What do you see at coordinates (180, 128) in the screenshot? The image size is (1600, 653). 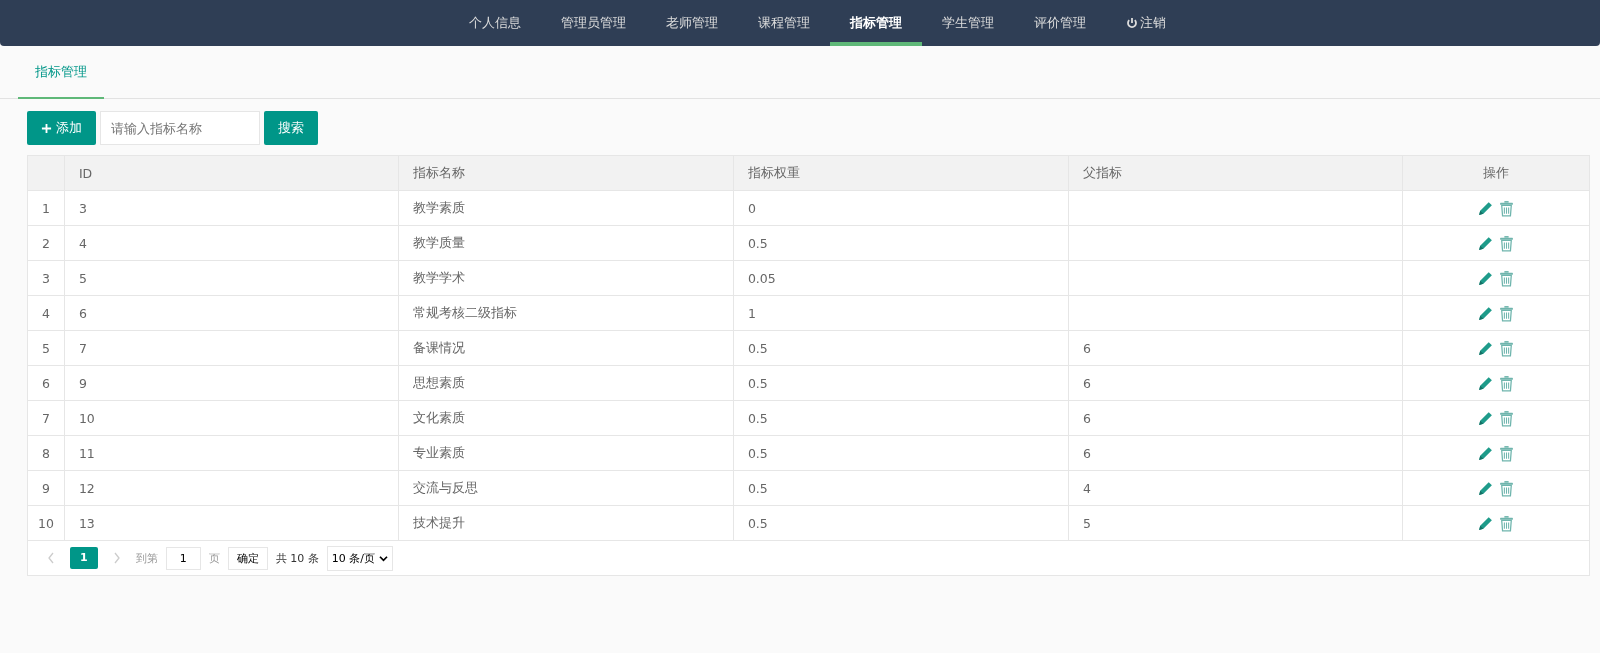 I see `search-field: 请输入指标名称` at bounding box center [180, 128].